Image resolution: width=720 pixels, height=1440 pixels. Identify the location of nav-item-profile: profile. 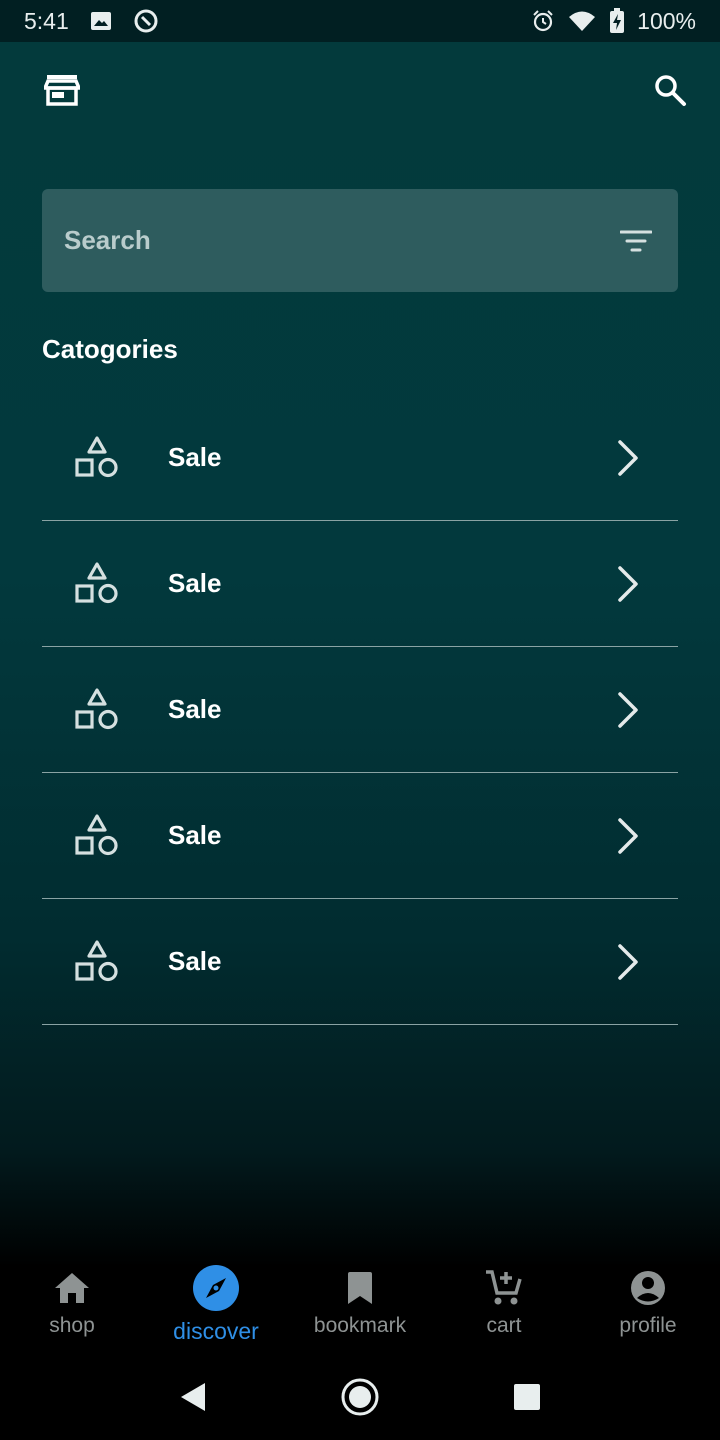
(648, 1302).